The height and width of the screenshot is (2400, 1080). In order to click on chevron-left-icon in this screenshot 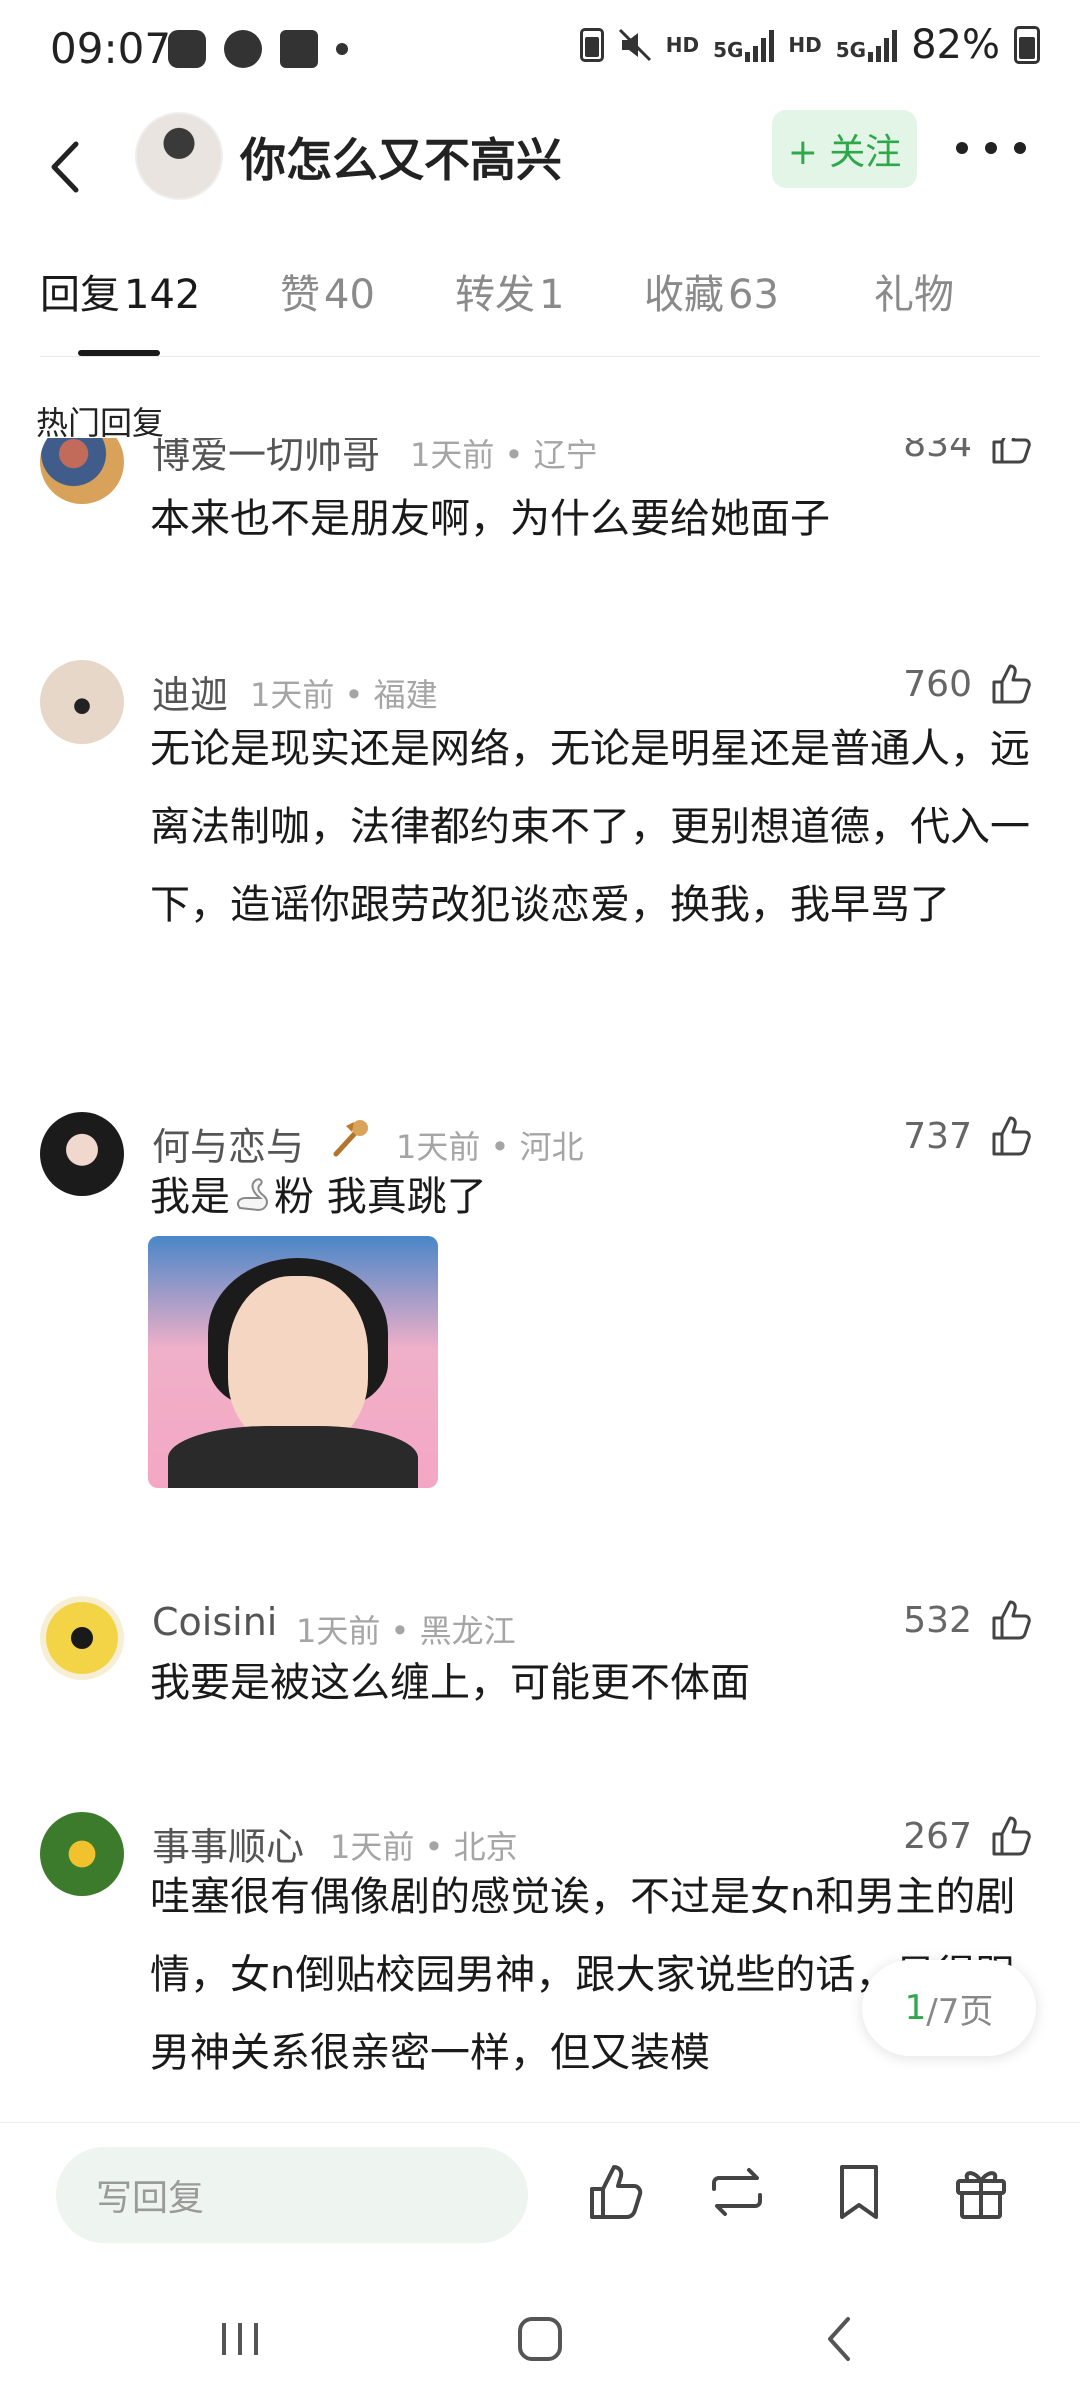, I will do `click(65, 167)`.